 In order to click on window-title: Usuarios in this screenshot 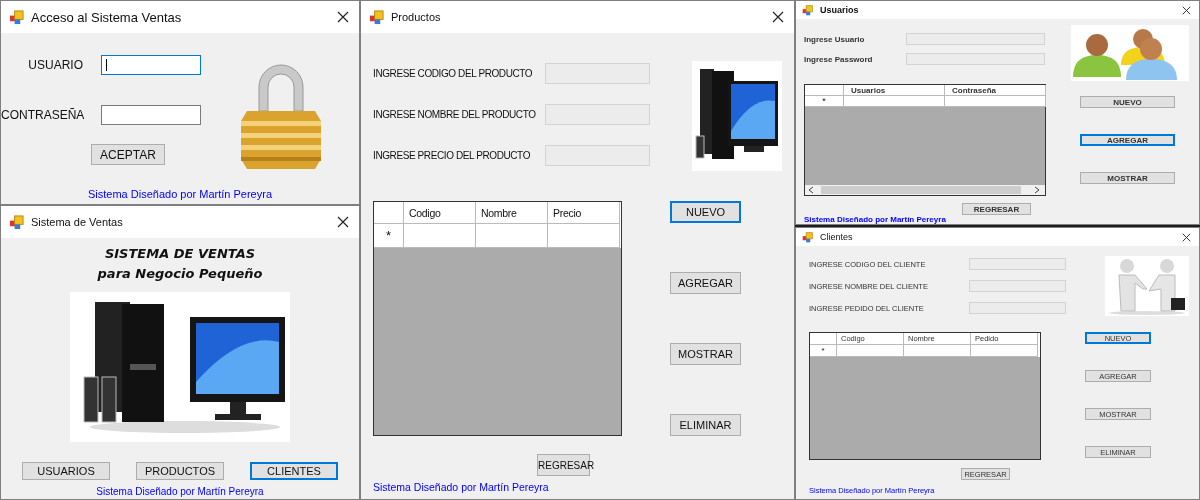, I will do `click(840, 10)`.